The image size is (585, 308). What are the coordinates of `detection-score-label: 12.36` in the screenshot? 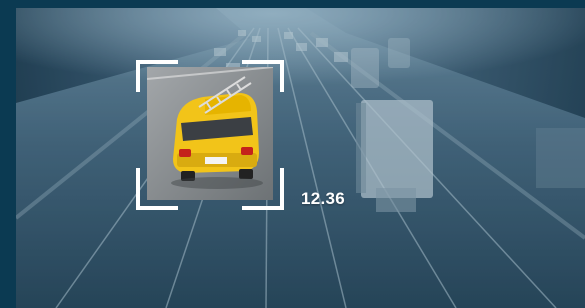 It's located at (323, 198).